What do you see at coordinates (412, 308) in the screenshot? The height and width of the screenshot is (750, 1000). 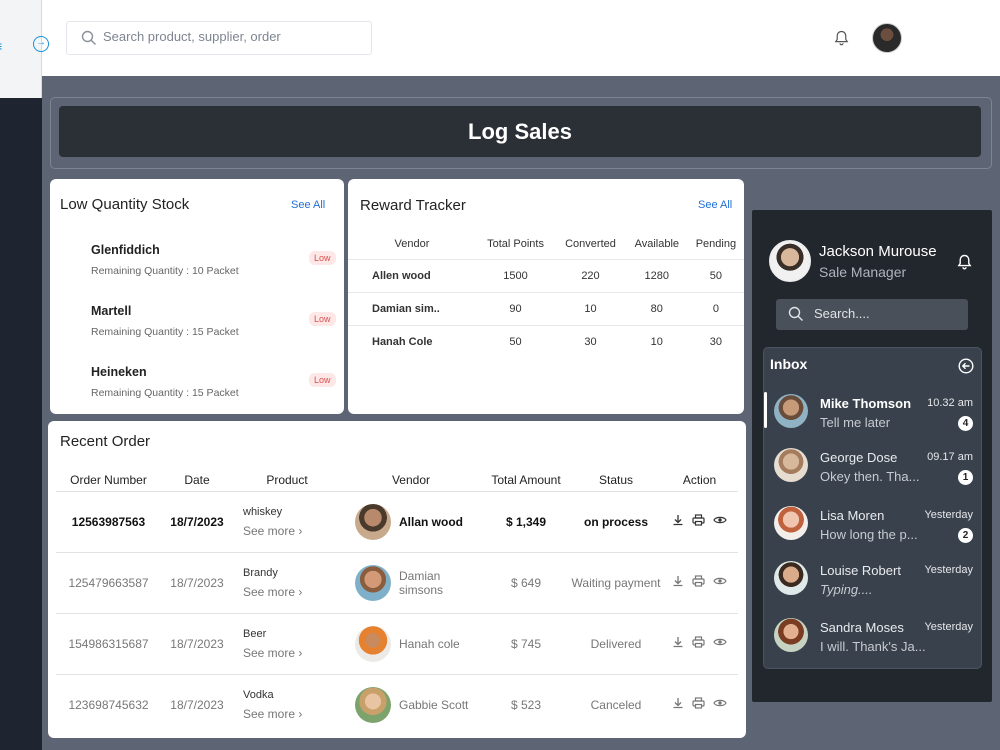 I see `vendor-cell: Damian sim..` at bounding box center [412, 308].